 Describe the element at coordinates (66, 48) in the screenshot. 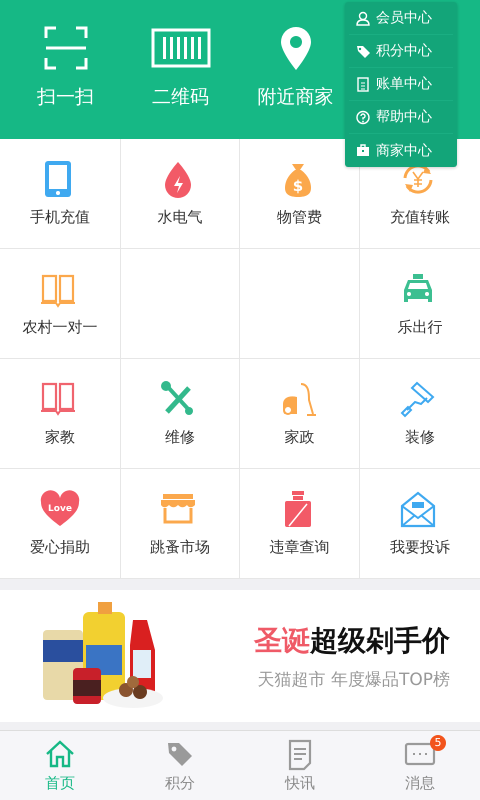

I see `scan-icon` at that location.